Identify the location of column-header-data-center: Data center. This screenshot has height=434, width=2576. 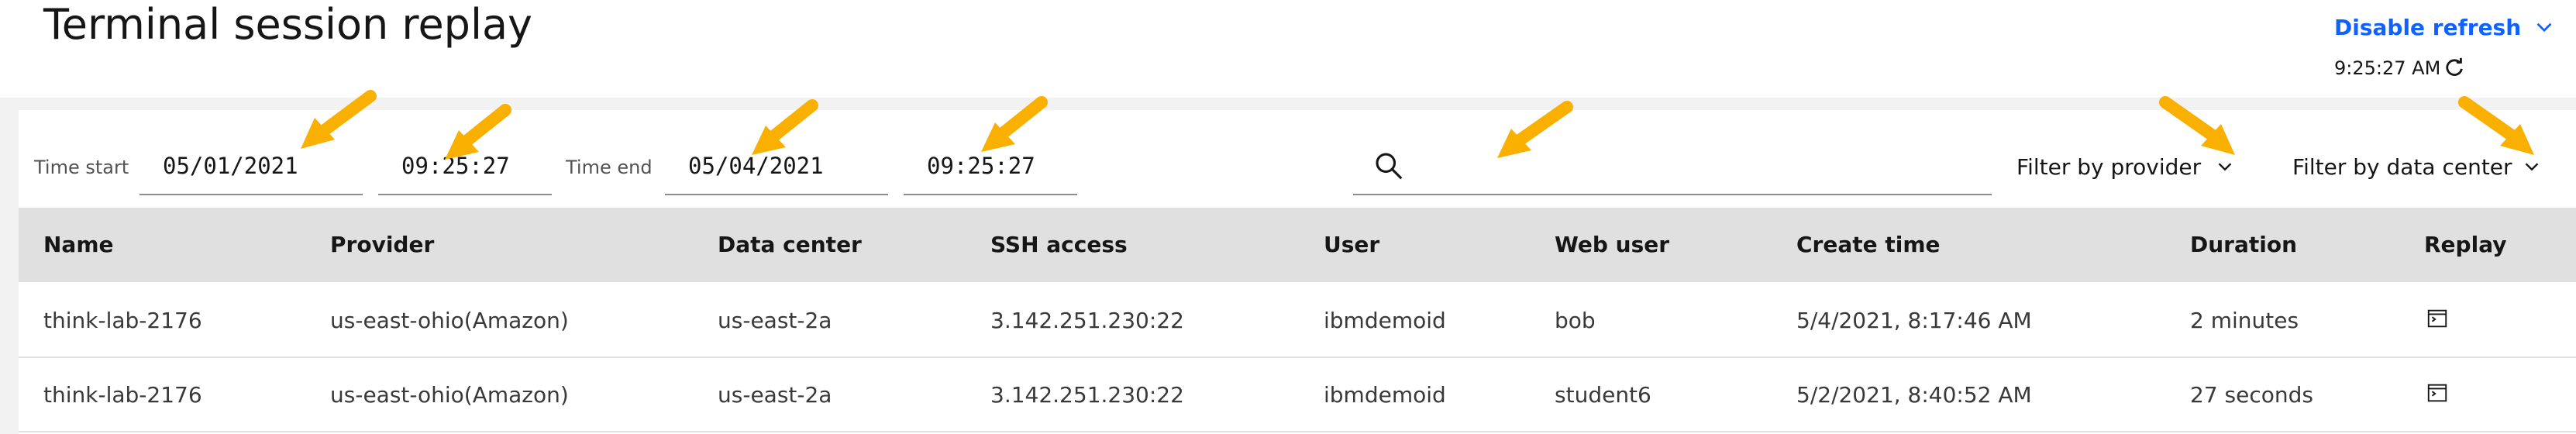
(790, 245).